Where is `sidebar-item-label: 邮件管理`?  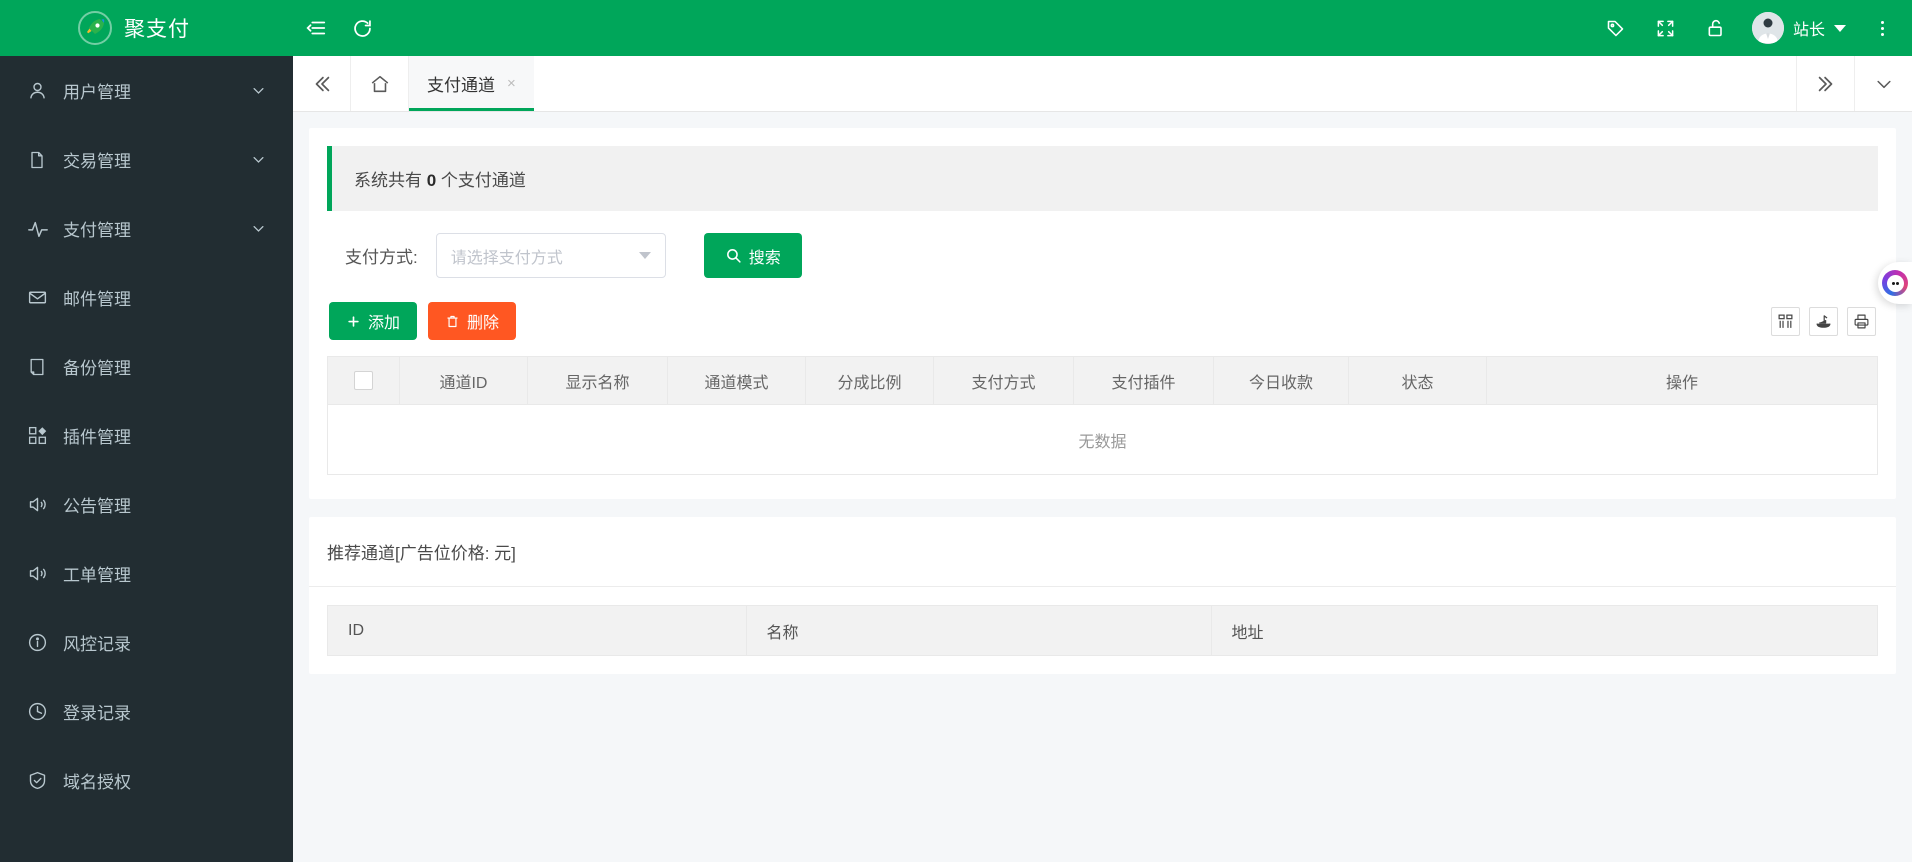
sidebar-item-label: 邮件管理 is located at coordinates (97, 299).